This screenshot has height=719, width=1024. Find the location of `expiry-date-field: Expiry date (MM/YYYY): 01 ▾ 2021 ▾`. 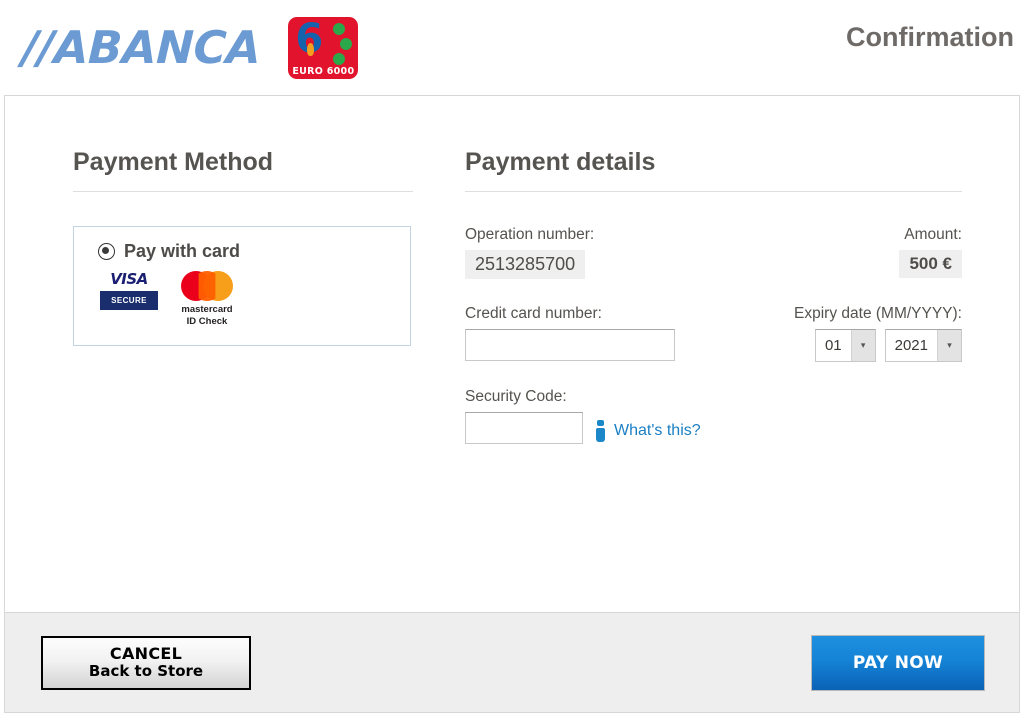

expiry-date-field: Expiry date (MM/YYYY): 01 ▾ 2021 ▾ is located at coordinates (878, 333).